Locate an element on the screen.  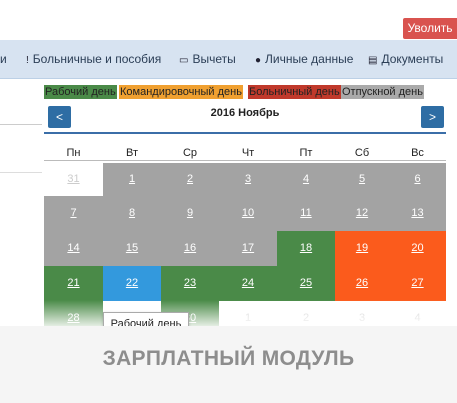
calendar-day: 26 is located at coordinates (362, 283).